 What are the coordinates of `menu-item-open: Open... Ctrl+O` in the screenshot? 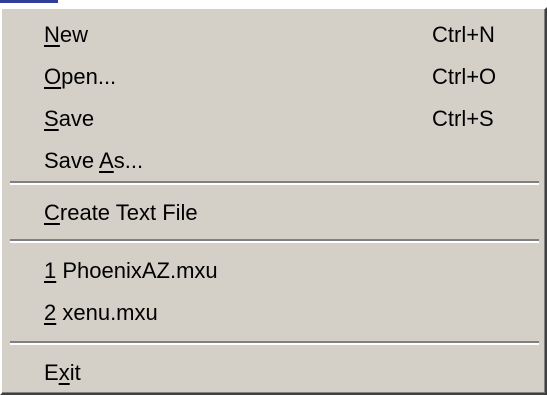 It's located at (273, 77).